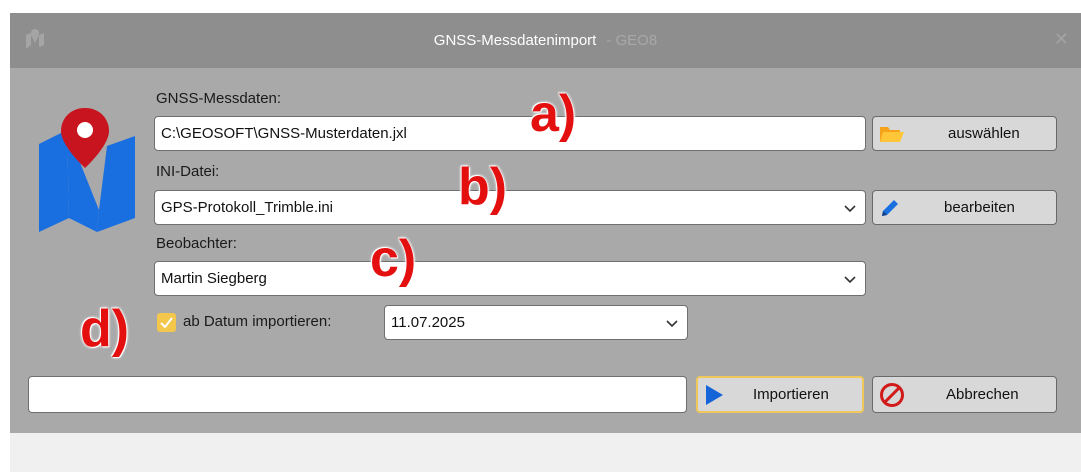 This screenshot has height=472, width=1081. I want to click on dialog-footer, so click(545, 452).